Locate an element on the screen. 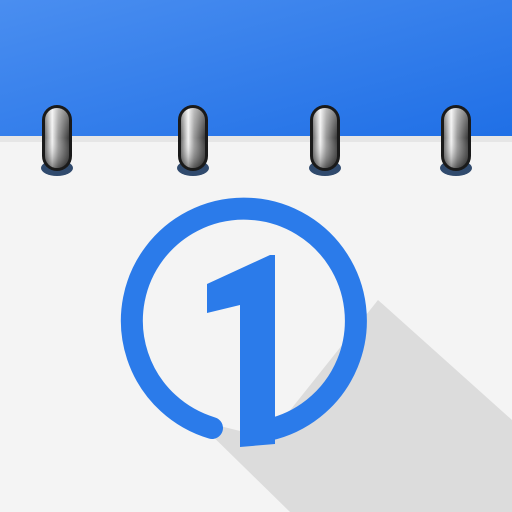  page-top-edge is located at coordinates (256, 139).